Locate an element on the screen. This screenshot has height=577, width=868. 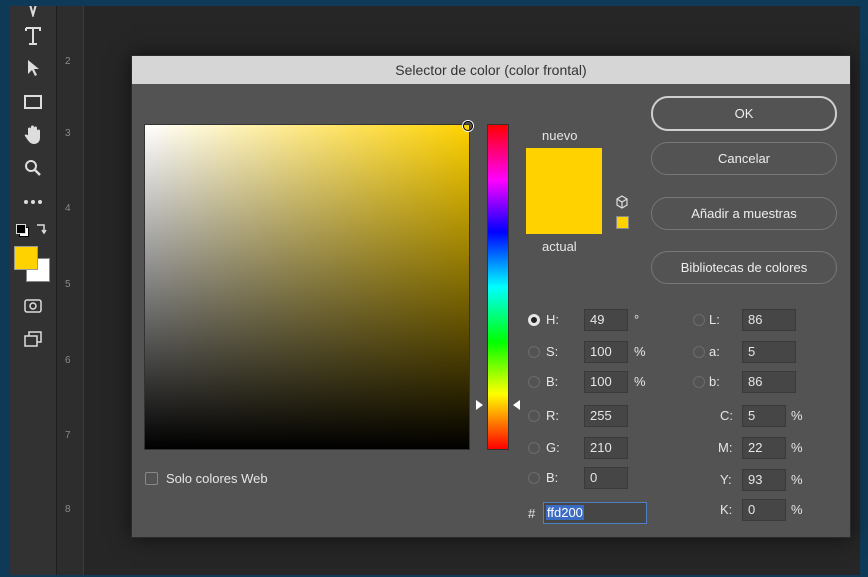
a-channel-radio is located at coordinates (699, 352).